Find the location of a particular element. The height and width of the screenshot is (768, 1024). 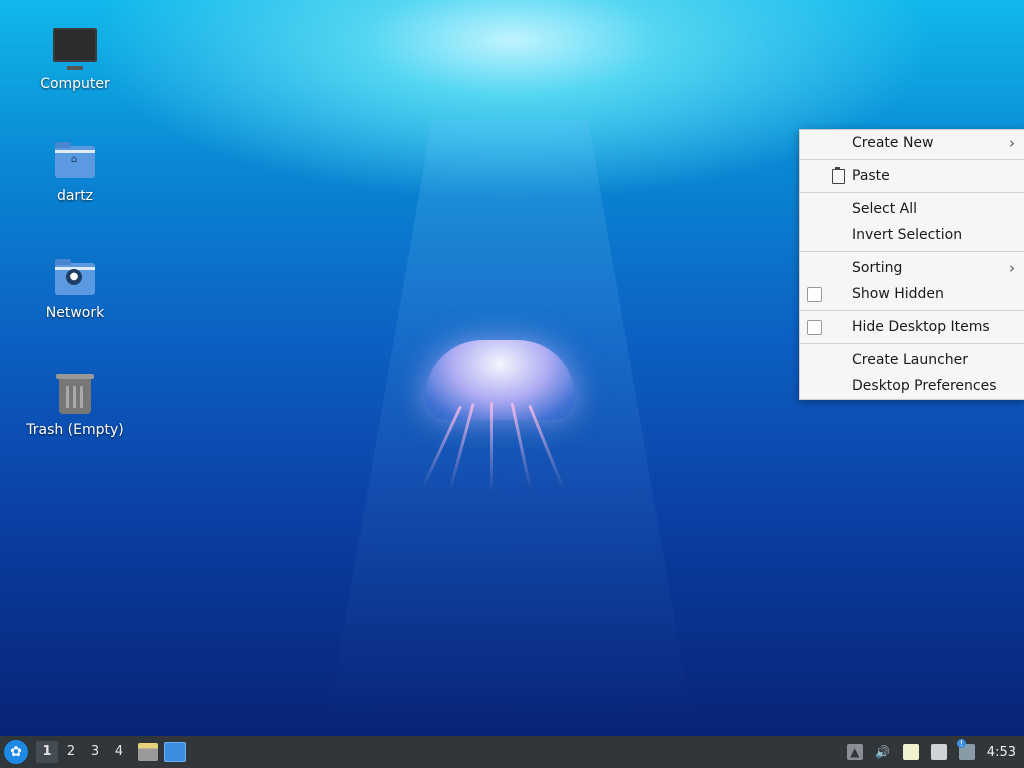

taskbar-panel: ✿ 1 2 3 4 ▲ 🔊 ! 4:53 is located at coordinates (512, 752).